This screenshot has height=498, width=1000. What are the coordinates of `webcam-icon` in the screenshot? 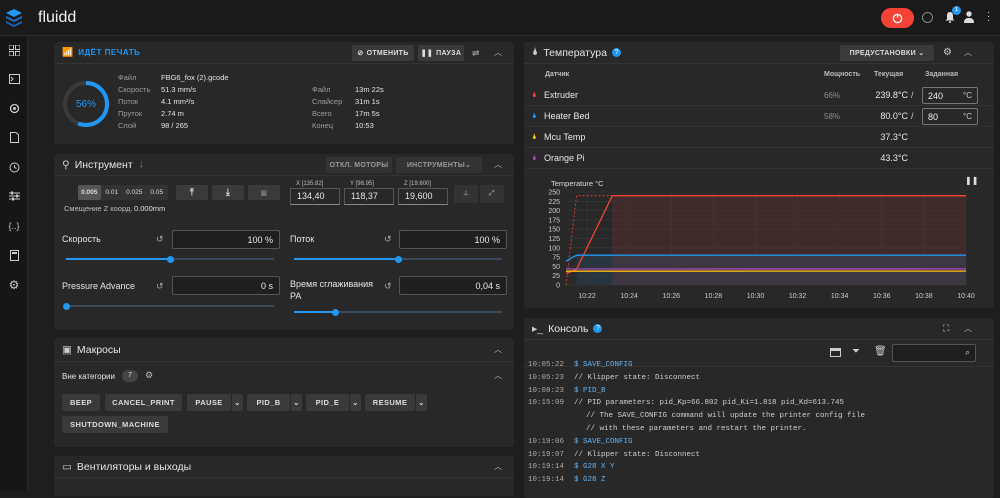 It's located at (14, 108).